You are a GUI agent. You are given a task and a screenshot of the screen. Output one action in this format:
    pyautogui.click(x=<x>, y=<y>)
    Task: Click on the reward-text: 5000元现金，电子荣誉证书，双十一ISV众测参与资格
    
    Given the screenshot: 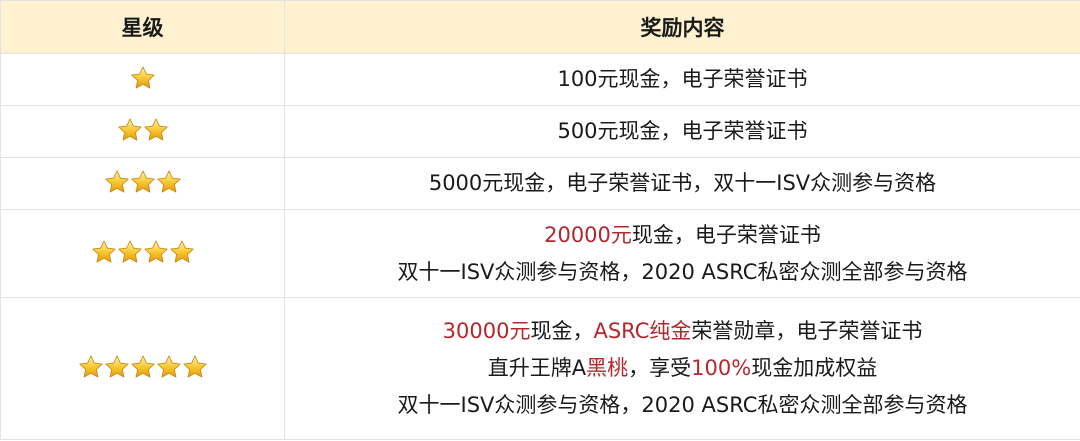 What is the action you would take?
    pyautogui.click(x=682, y=183)
    